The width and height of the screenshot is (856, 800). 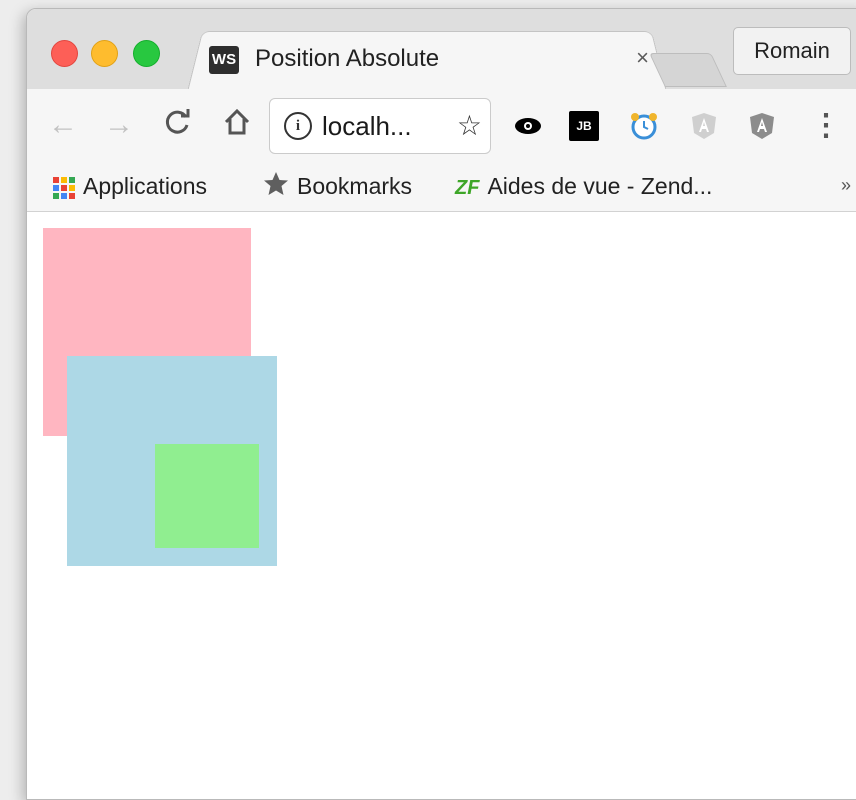 I want to click on back-arrow-icon: ←, so click(x=63, y=125).